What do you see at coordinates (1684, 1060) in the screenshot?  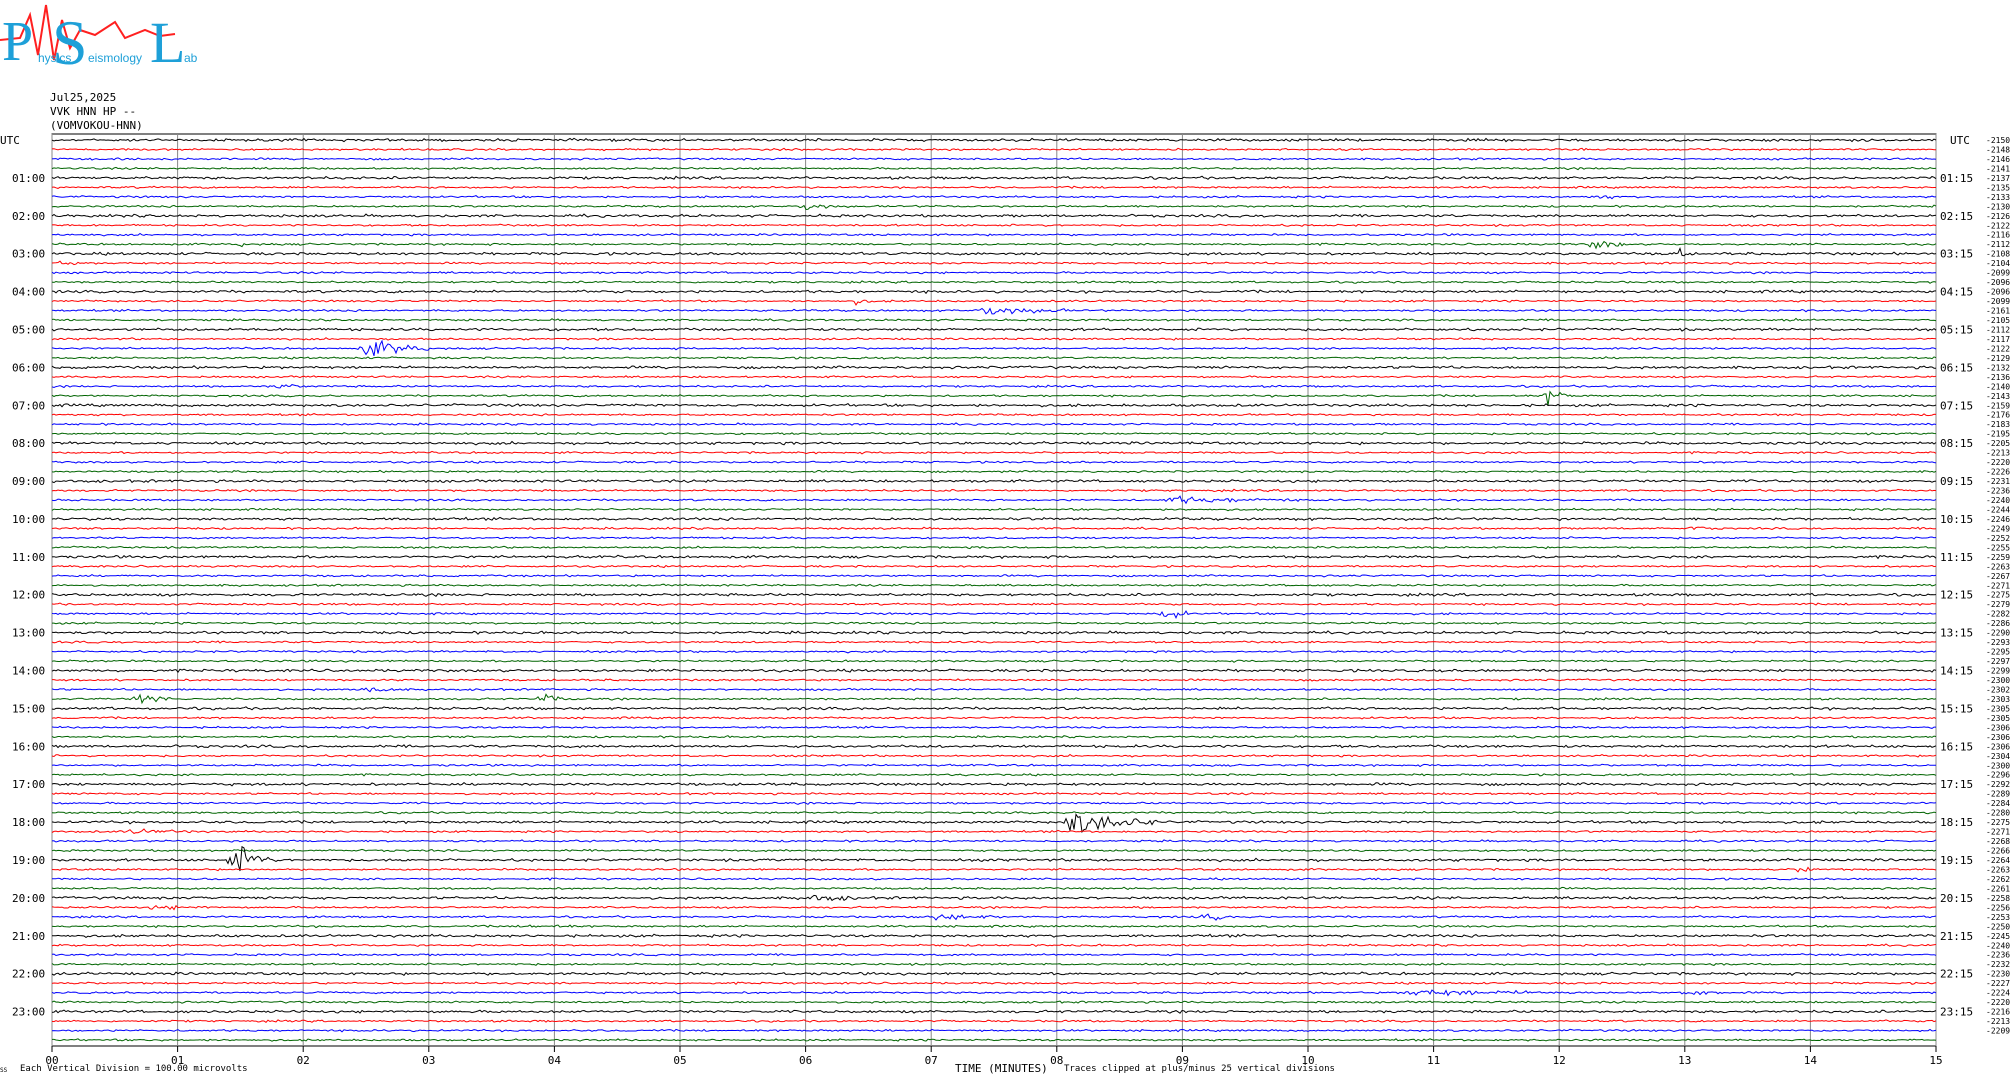 I see `x-tick-label: 13` at bounding box center [1684, 1060].